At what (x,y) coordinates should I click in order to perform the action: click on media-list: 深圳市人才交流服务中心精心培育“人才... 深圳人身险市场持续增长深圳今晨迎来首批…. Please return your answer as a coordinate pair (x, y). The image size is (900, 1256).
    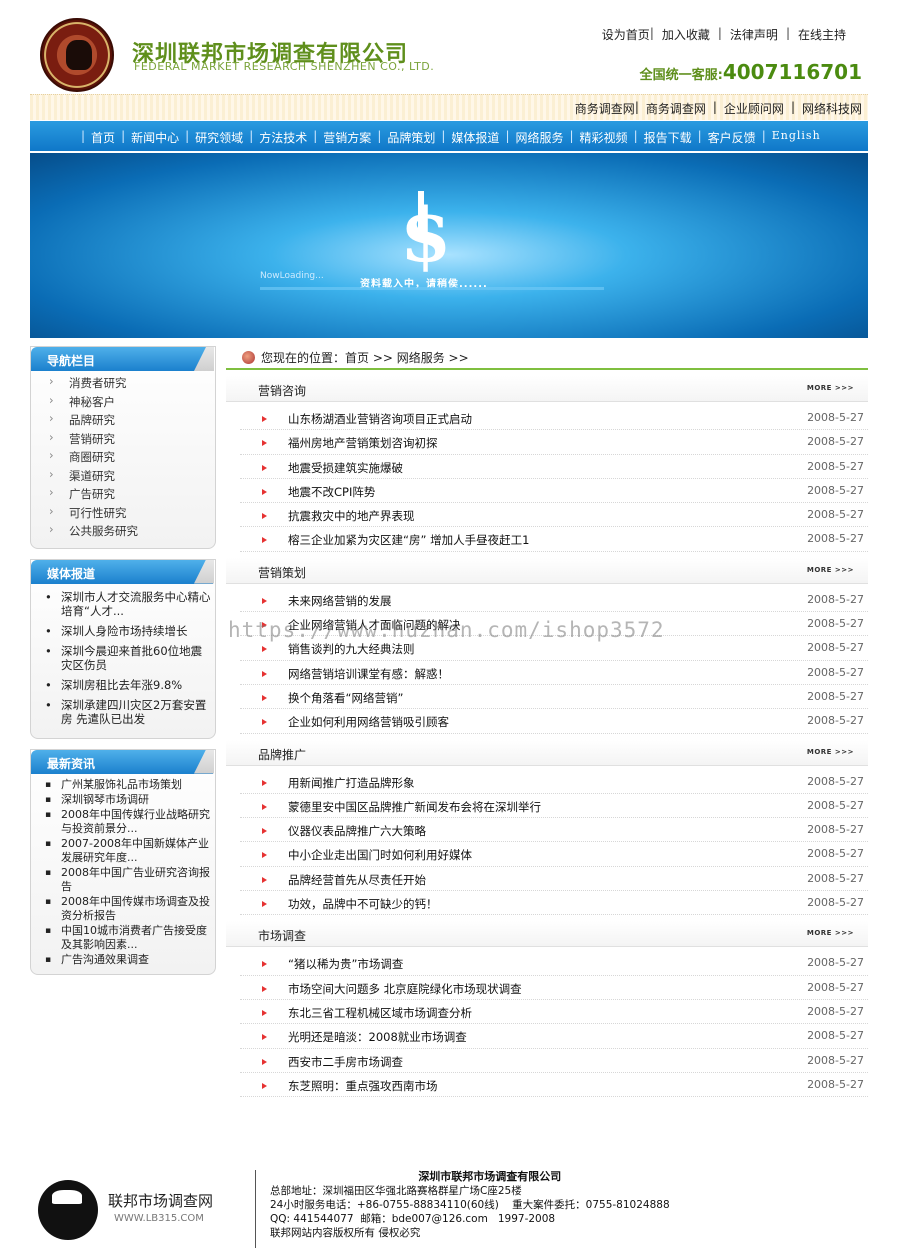
    Looking at the image, I should click on (123, 655).